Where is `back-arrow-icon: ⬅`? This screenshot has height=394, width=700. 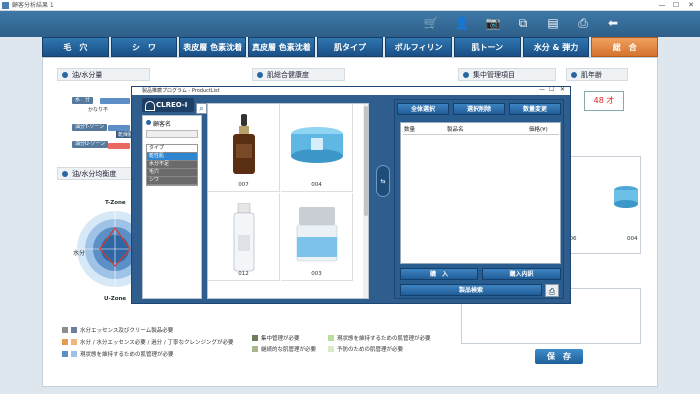 back-arrow-icon: ⬅ is located at coordinates (613, 23).